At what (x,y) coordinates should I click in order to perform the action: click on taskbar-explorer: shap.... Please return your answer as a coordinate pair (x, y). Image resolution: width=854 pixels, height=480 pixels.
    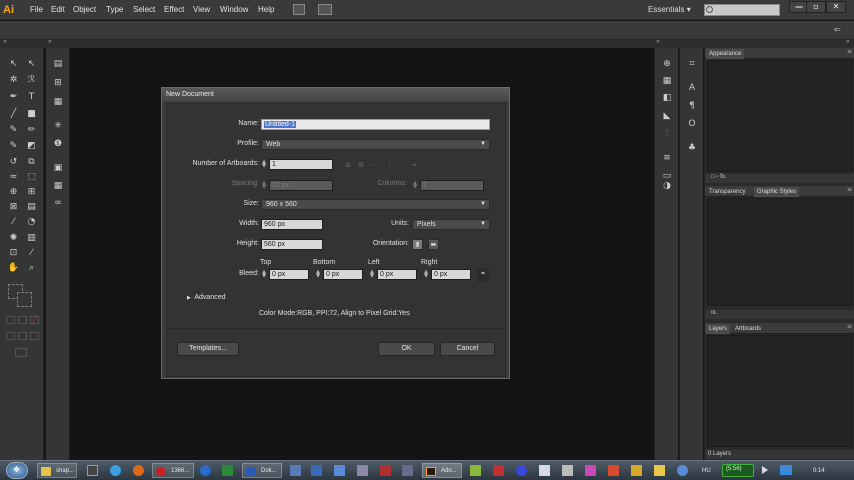
    Looking at the image, I should click on (57, 470).